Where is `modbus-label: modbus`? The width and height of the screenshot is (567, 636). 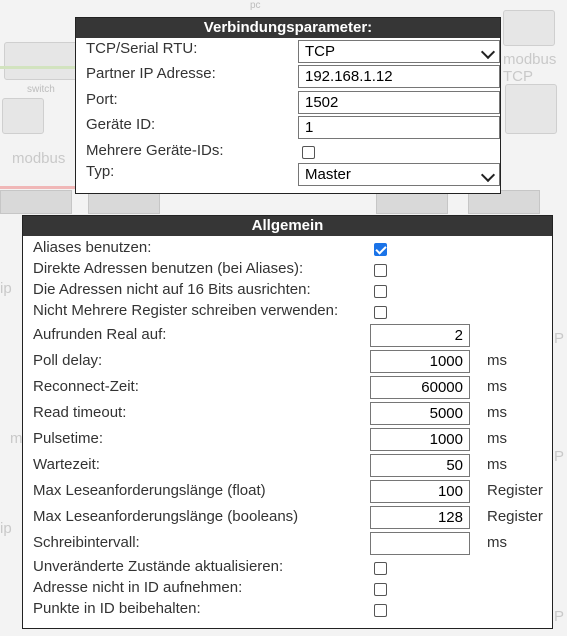
modbus-label: modbus is located at coordinates (39, 158).